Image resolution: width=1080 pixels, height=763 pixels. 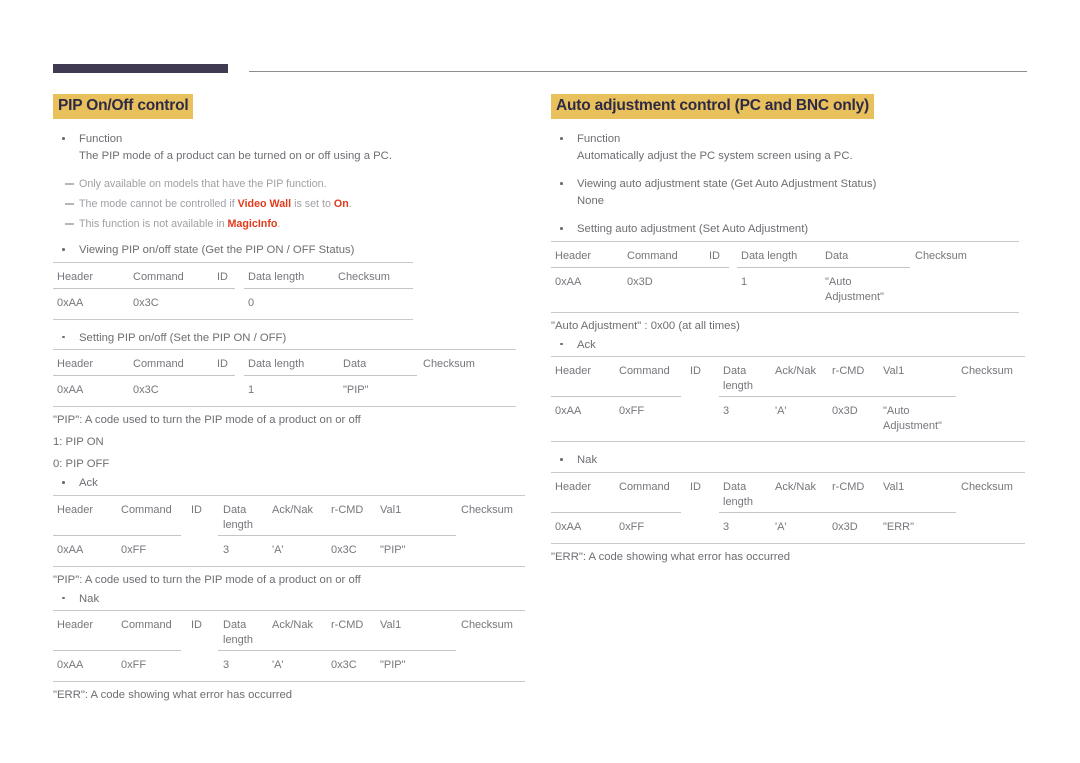 I want to click on cell-data-length: 0, so click(x=251, y=302).